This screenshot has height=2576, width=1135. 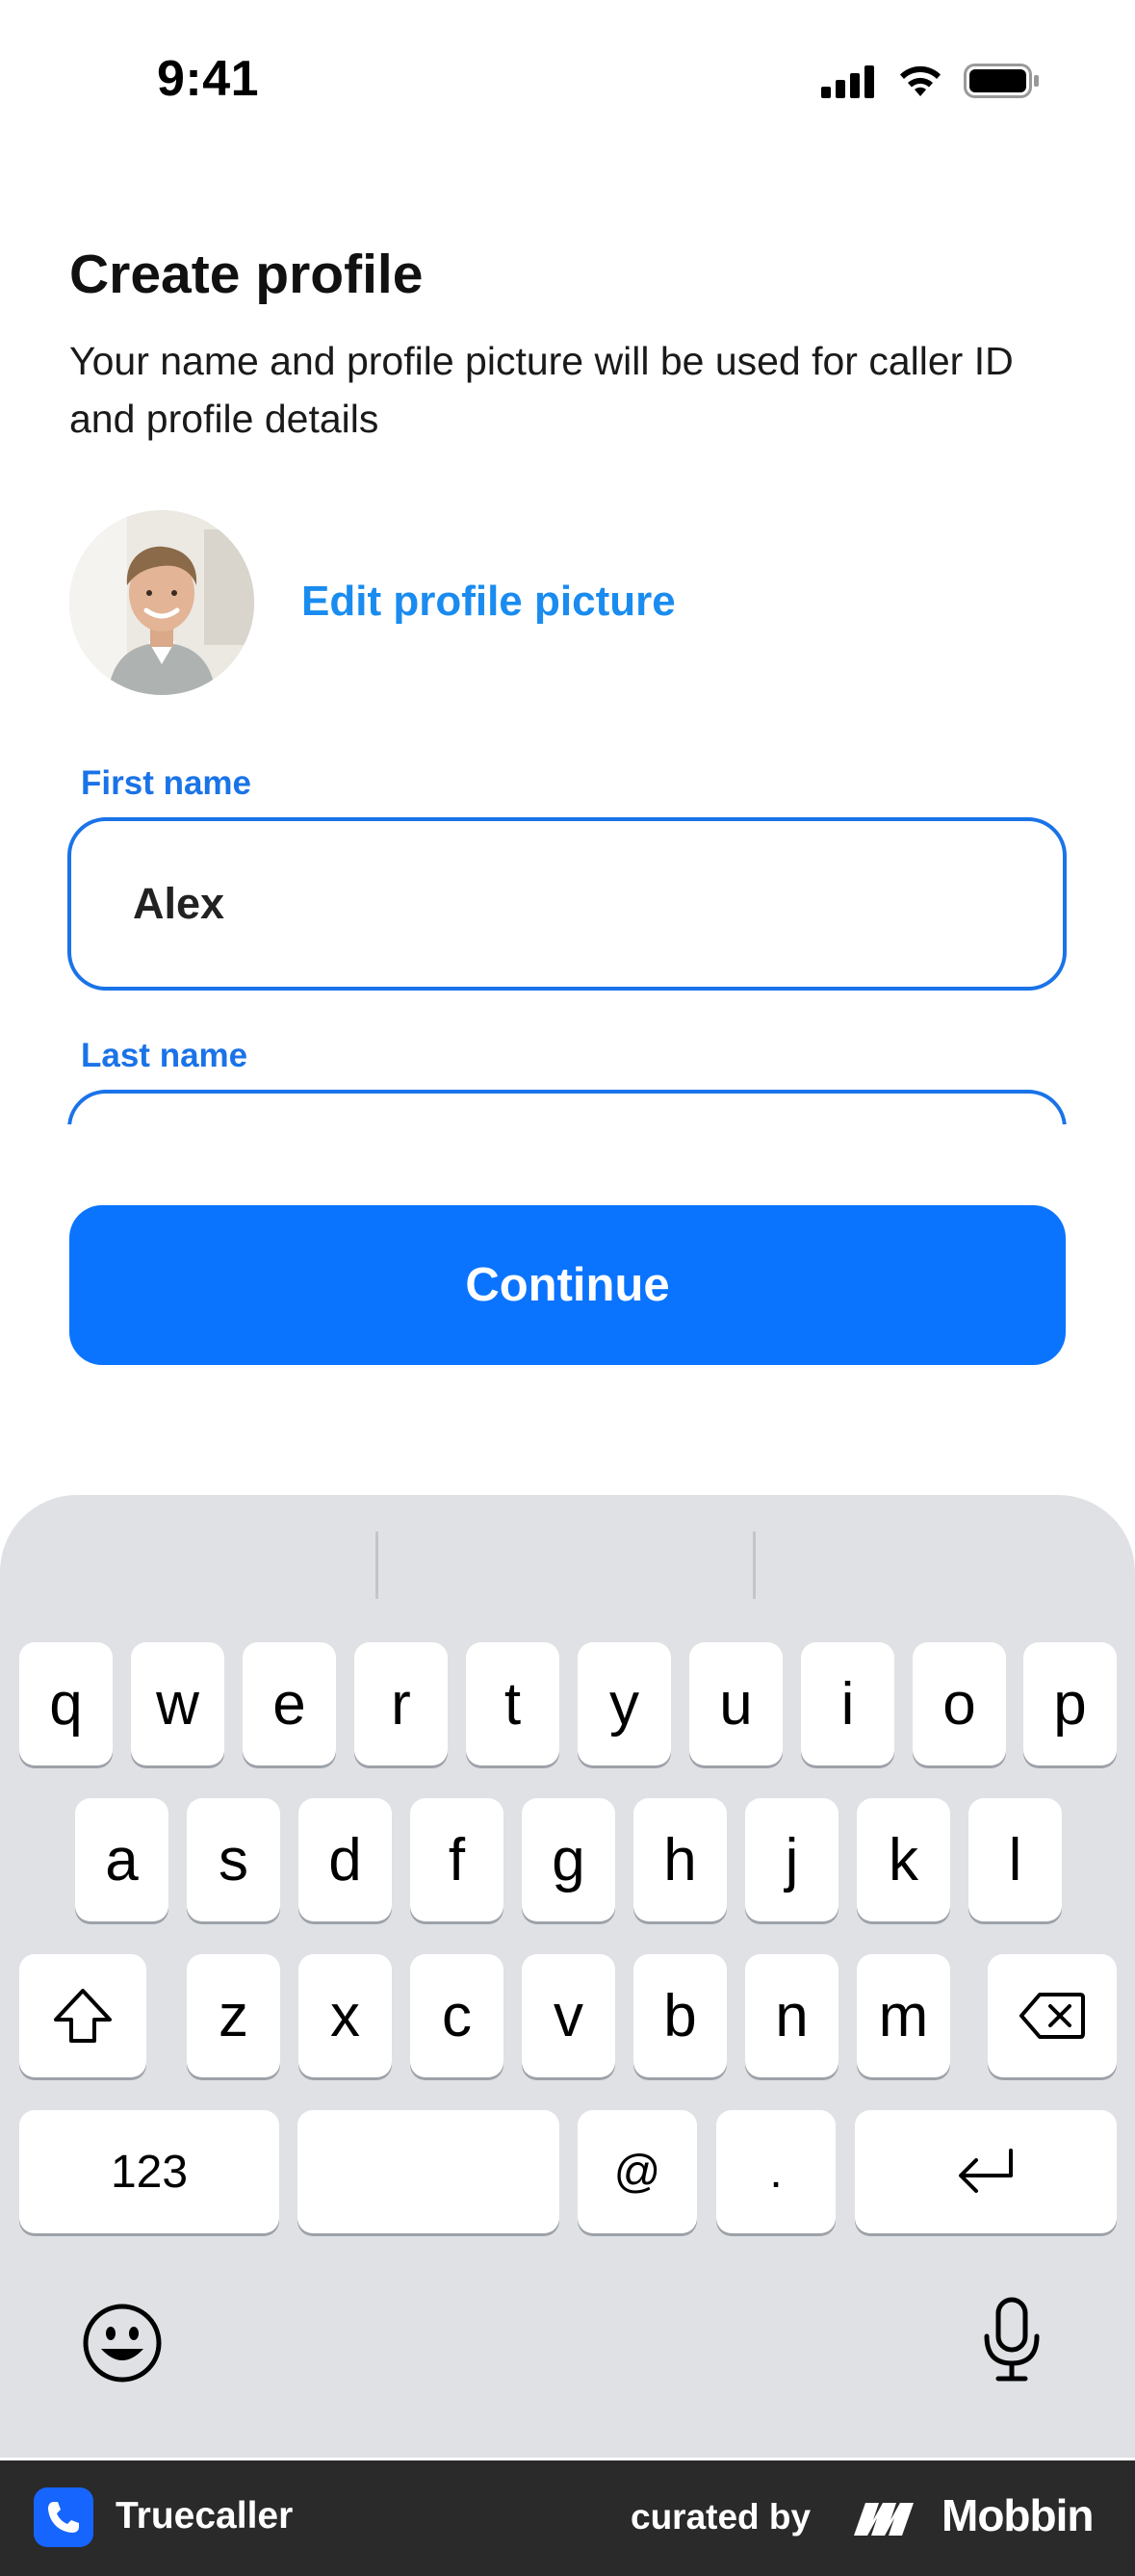 I want to click on key-g: g, so click(x=568, y=1859).